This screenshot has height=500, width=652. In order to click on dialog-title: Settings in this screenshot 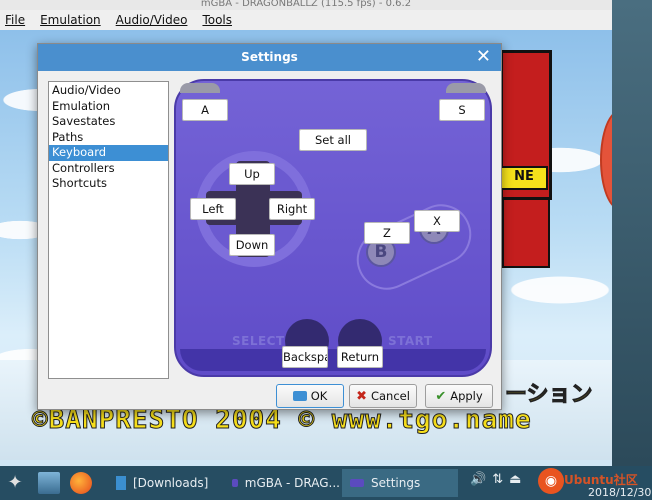, I will do `click(269, 57)`.